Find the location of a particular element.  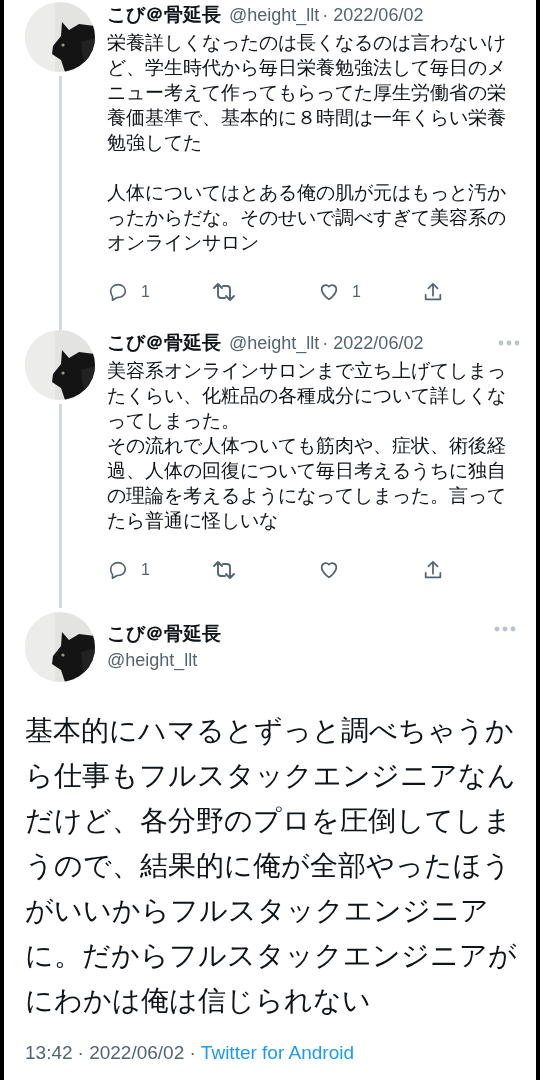

tweet-text: 人体についてはとある俺の肌が元はもっと汚かったからだな。そのせいで調べすぎて美容系のオンラインサロン is located at coordinates (307, 218).